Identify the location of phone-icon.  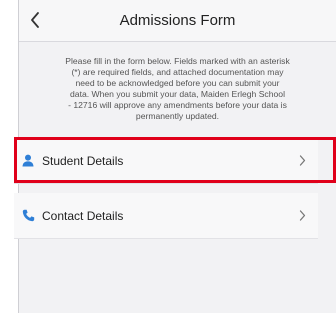
(28, 216).